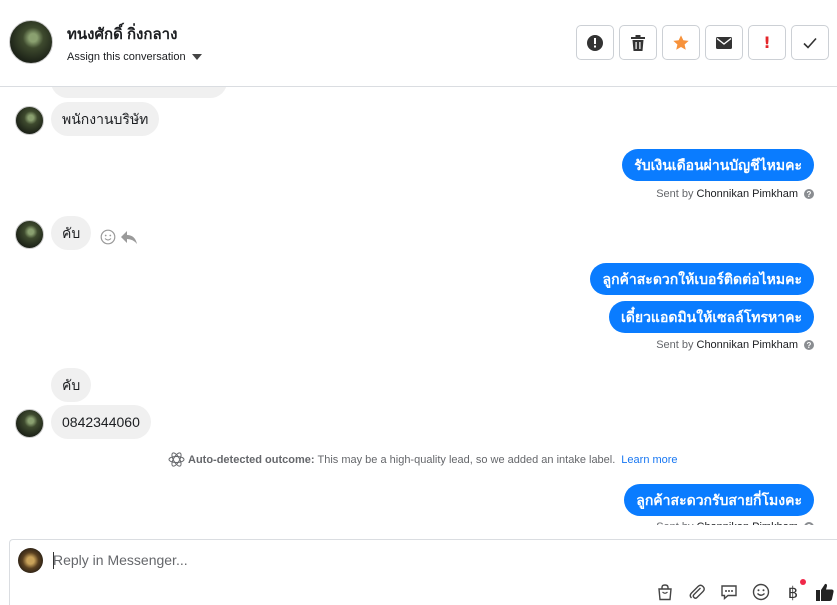 This screenshot has height=605, width=837. What do you see at coordinates (105, 119) in the screenshot?
I see `message-incoming: พนักงานบริษัท` at bounding box center [105, 119].